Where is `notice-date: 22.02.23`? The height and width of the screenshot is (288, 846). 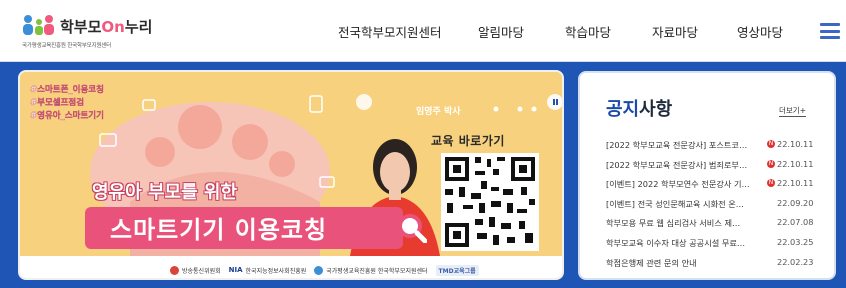
notice-date: 22.02.23 is located at coordinates (795, 261).